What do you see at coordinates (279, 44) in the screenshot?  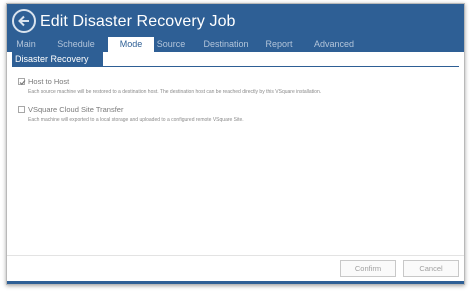 I see `tab-report: Report` at bounding box center [279, 44].